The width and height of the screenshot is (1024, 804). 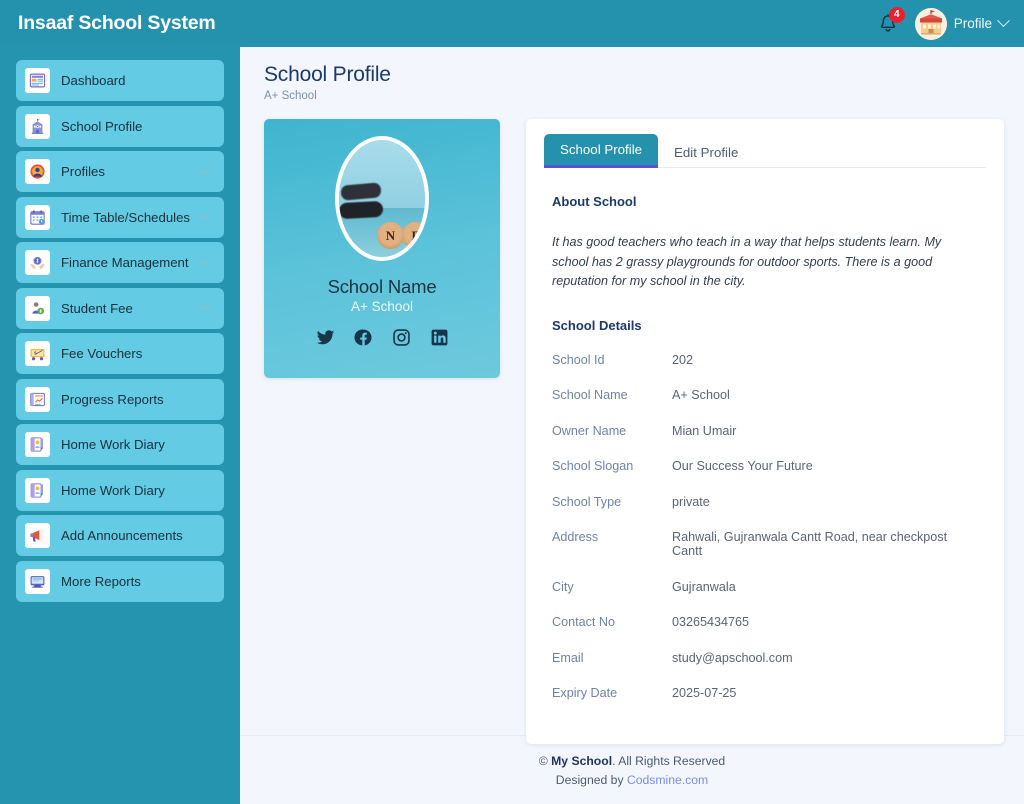 I want to click on sidebar-item-label: Student Fee, so click(x=97, y=308).